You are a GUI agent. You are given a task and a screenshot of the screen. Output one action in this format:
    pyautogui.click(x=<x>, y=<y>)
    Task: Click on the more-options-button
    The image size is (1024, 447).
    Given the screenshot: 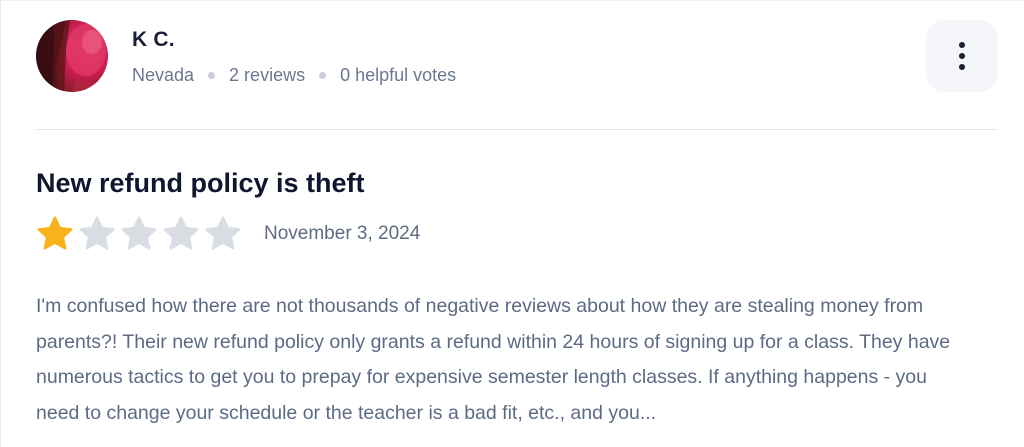 What is the action you would take?
    pyautogui.click(x=962, y=56)
    